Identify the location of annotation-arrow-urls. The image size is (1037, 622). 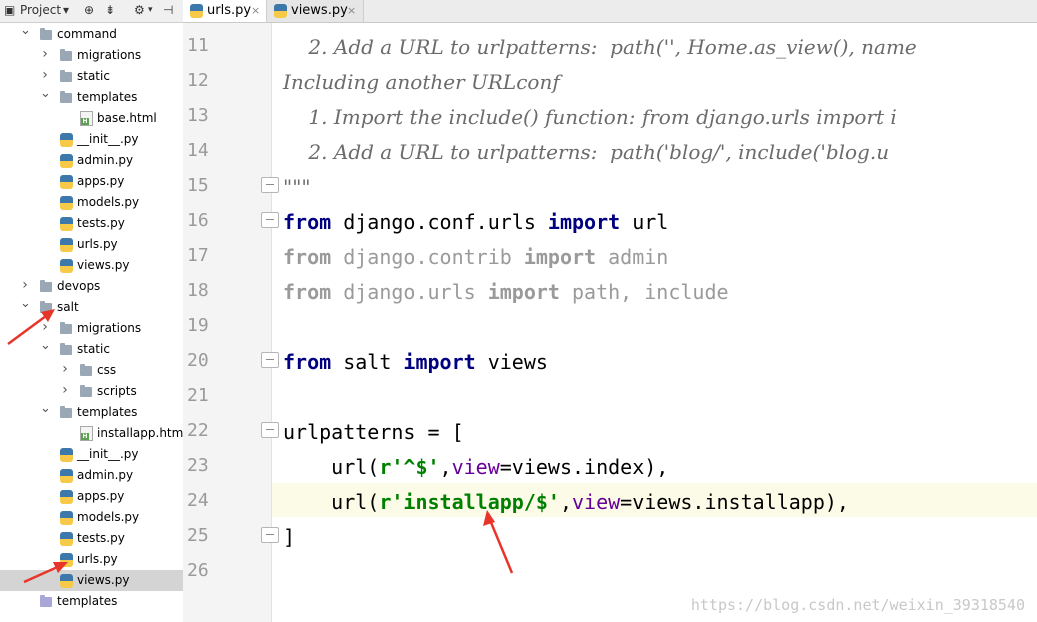
(45, 573).